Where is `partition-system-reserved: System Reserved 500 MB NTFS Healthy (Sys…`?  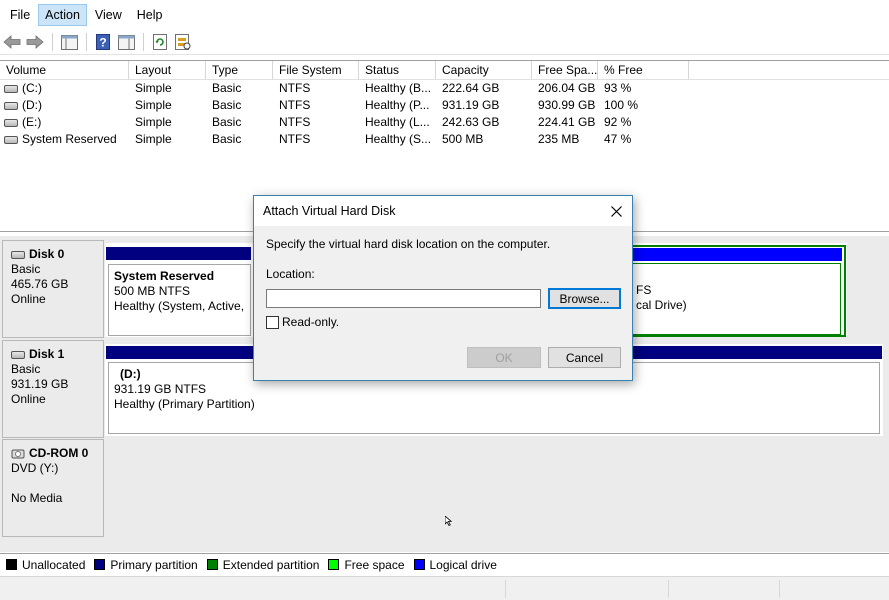 partition-system-reserved: System Reserved 500 MB NTFS Healthy (Sys… is located at coordinates (179, 300).